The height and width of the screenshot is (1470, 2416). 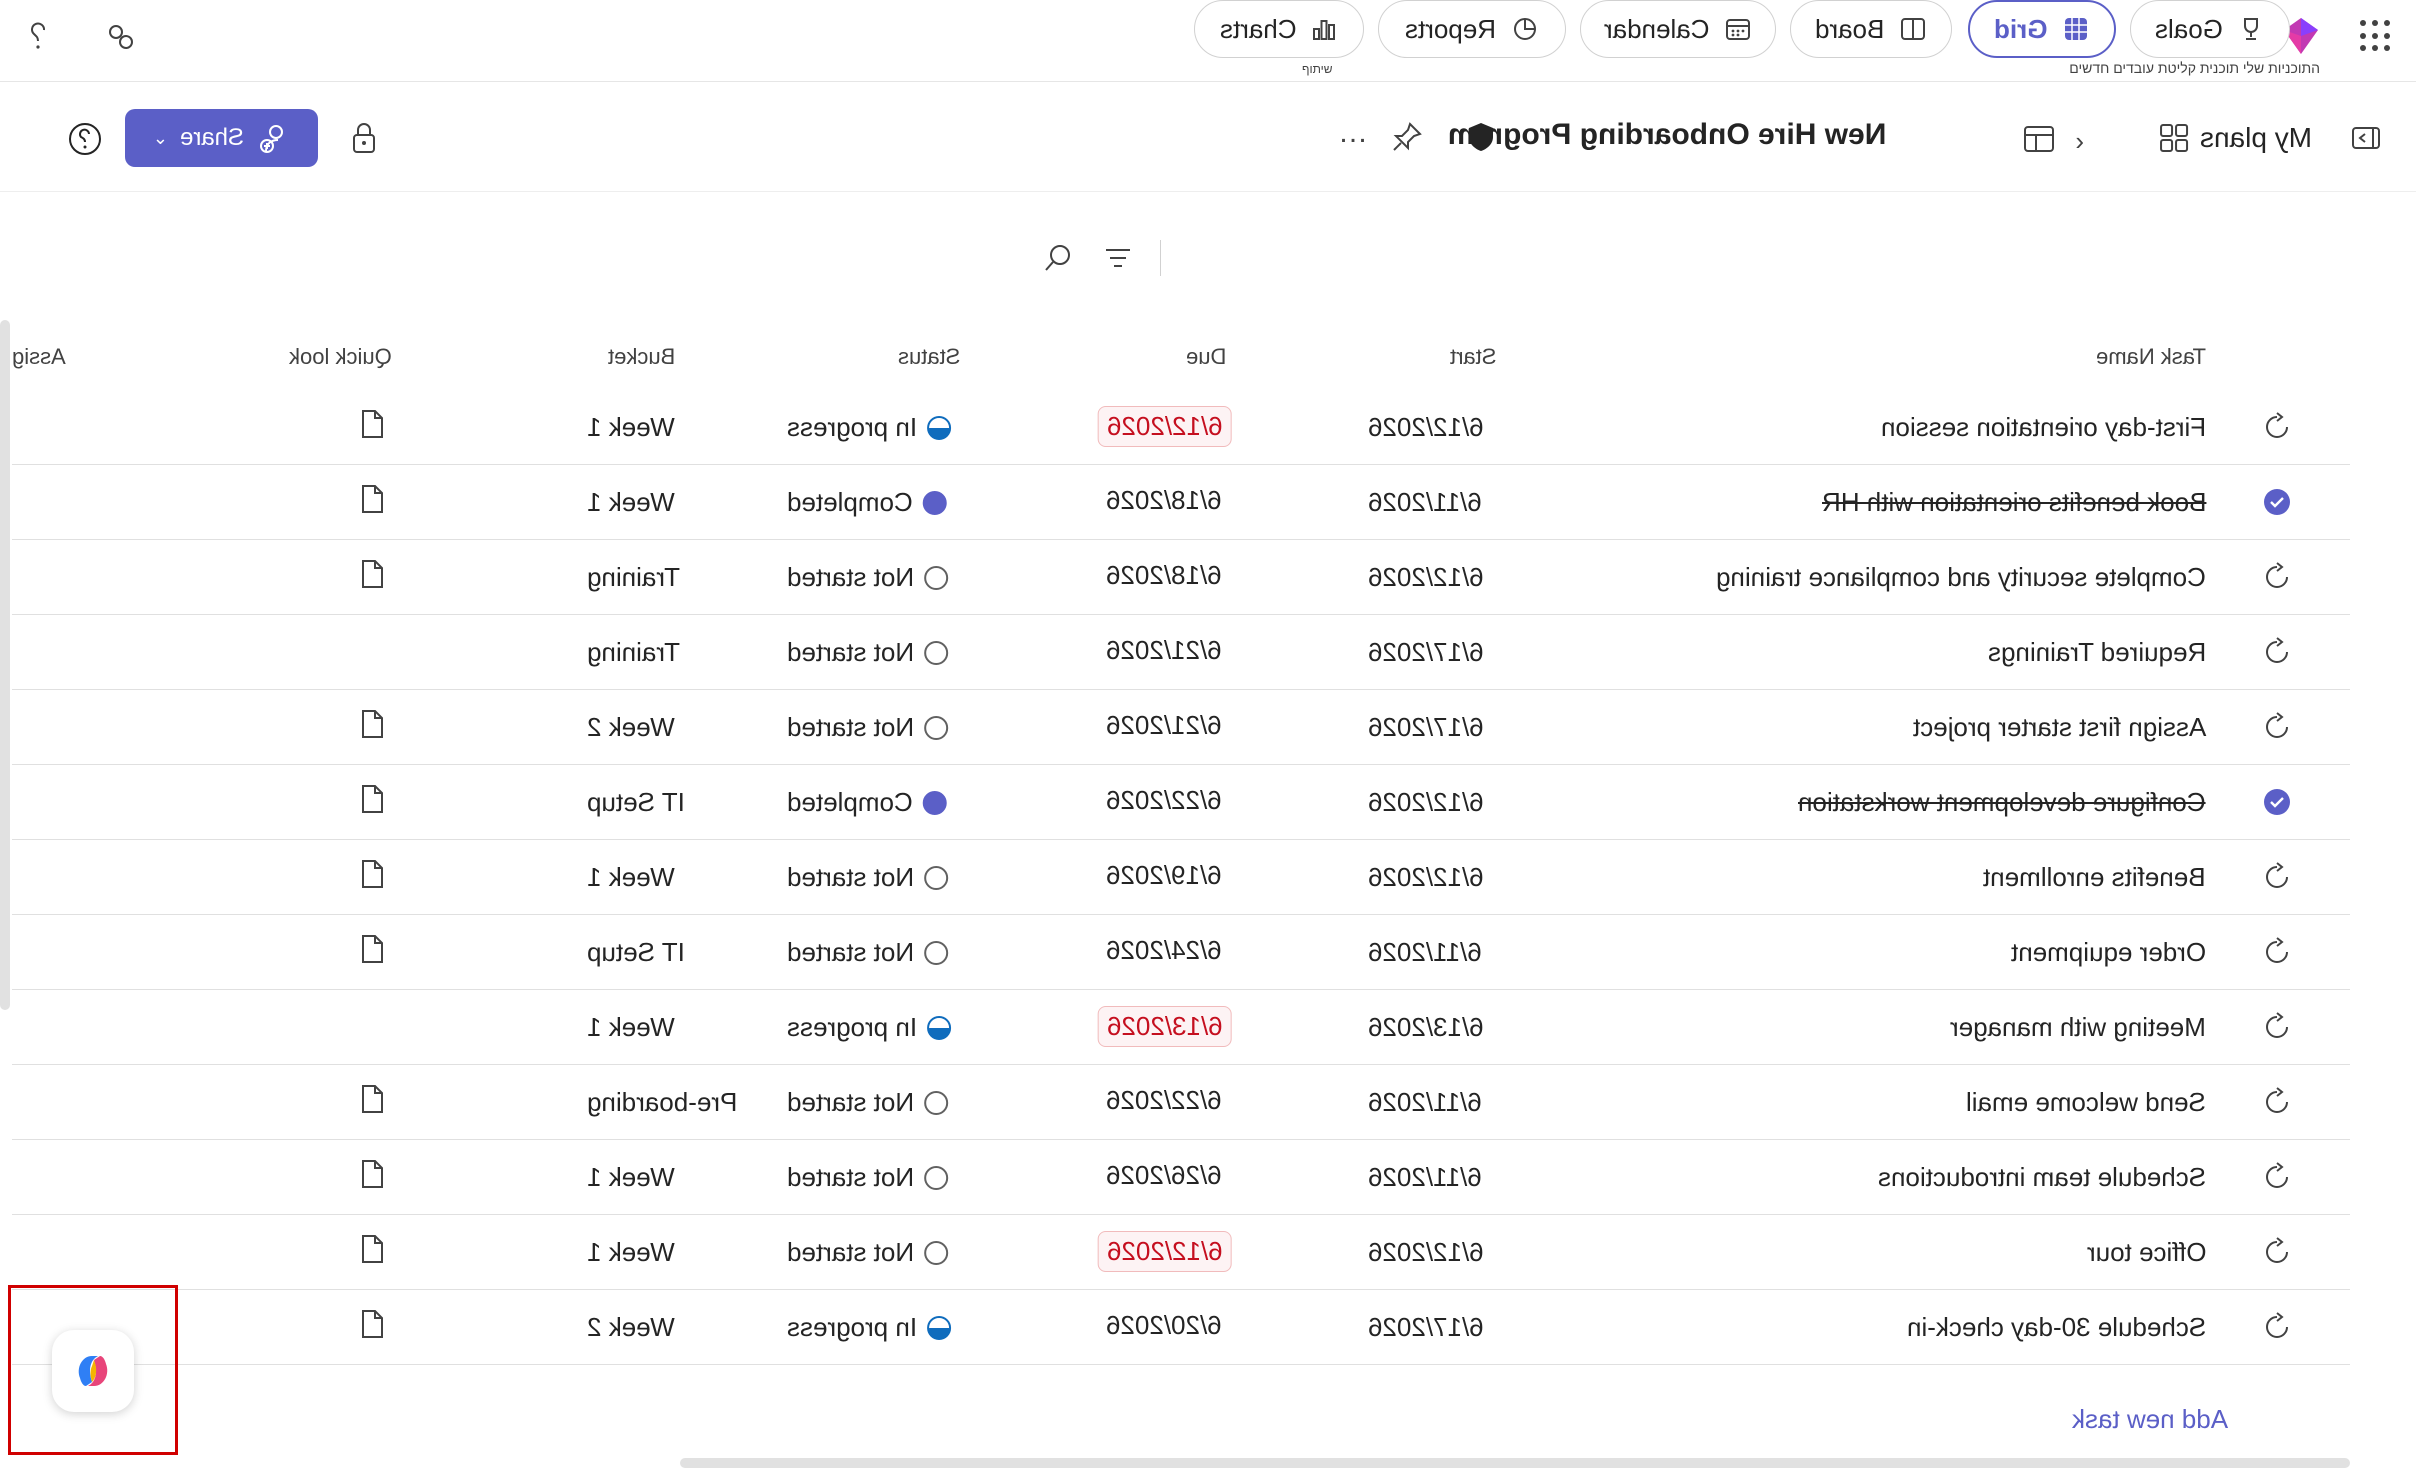 What do you see at coordinates (2154, 68) in the screenshot?
I see `breadcrumb-item: תוכנית קליטת עובדים חדשים` at bounding box center [2154, 68].